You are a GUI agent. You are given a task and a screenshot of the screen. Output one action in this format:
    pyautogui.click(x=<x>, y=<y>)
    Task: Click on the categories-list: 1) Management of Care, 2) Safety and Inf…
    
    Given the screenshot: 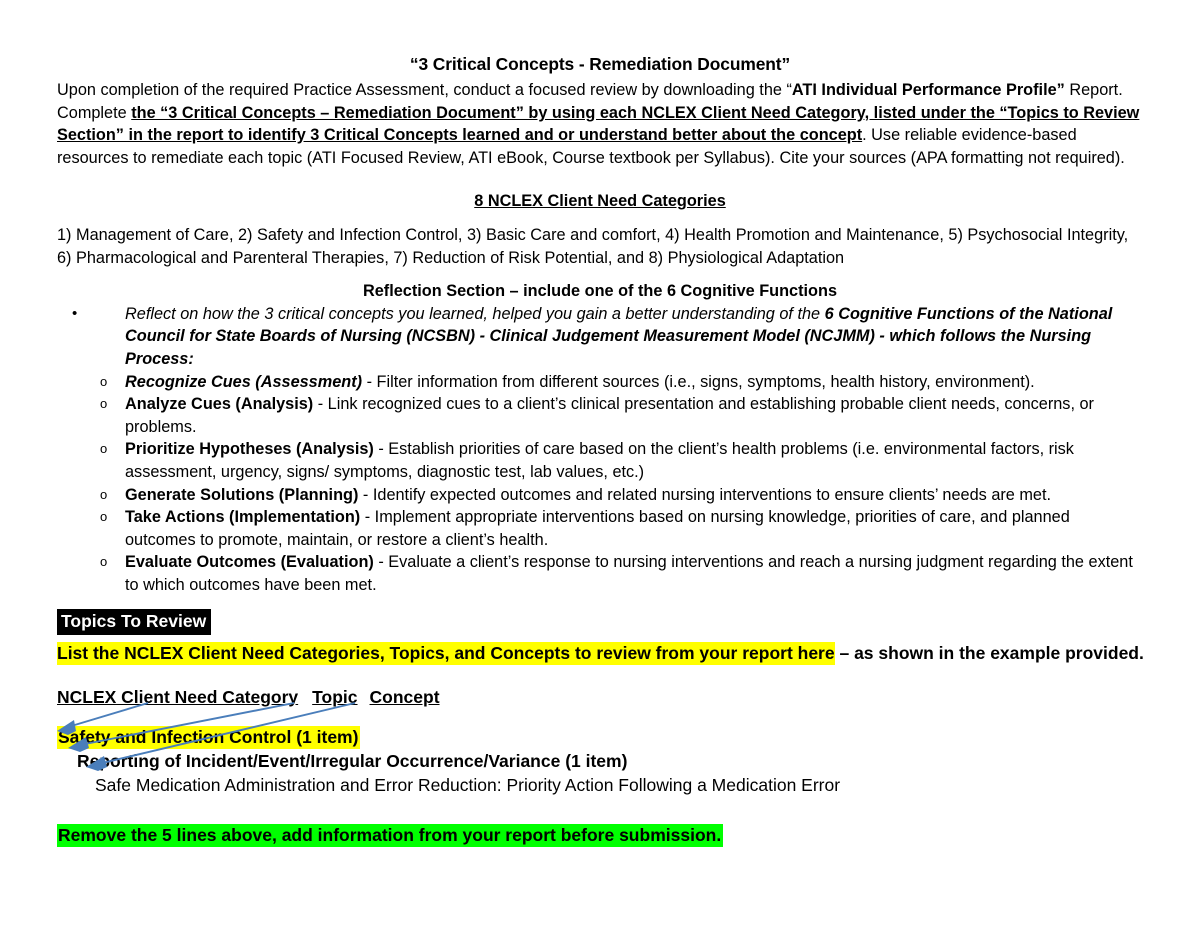 What is the action you would take?
    pyautogui.click(x=593, y=246)
    